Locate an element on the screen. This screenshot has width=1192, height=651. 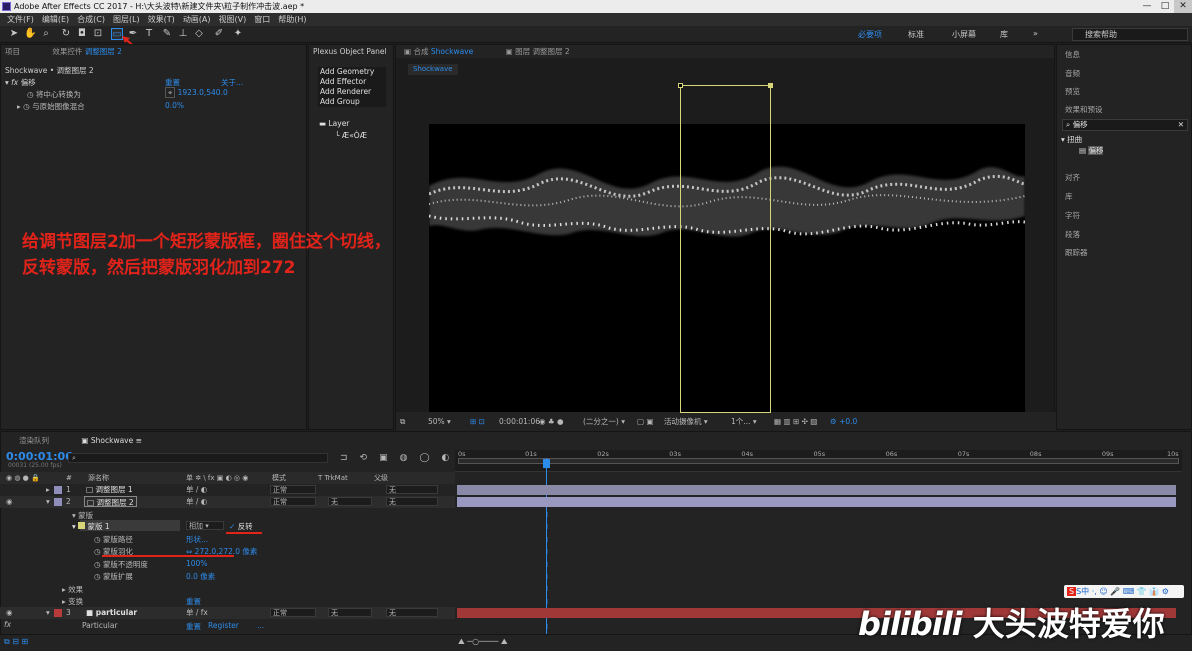
add-group-button: Add Group is located at coordinates (353, 102).